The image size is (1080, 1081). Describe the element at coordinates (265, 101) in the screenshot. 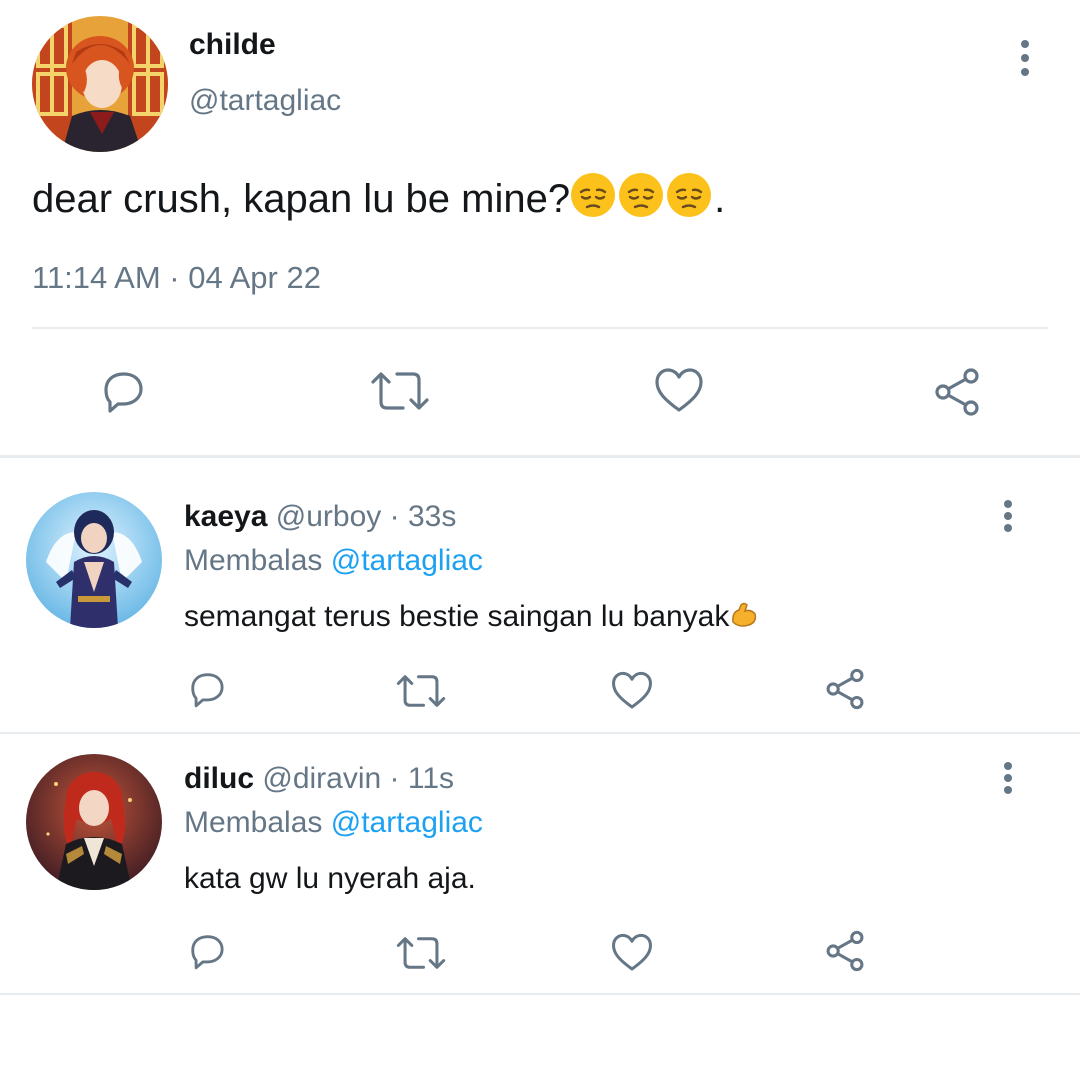

I see `author-handle: @tartagliac` at that location.